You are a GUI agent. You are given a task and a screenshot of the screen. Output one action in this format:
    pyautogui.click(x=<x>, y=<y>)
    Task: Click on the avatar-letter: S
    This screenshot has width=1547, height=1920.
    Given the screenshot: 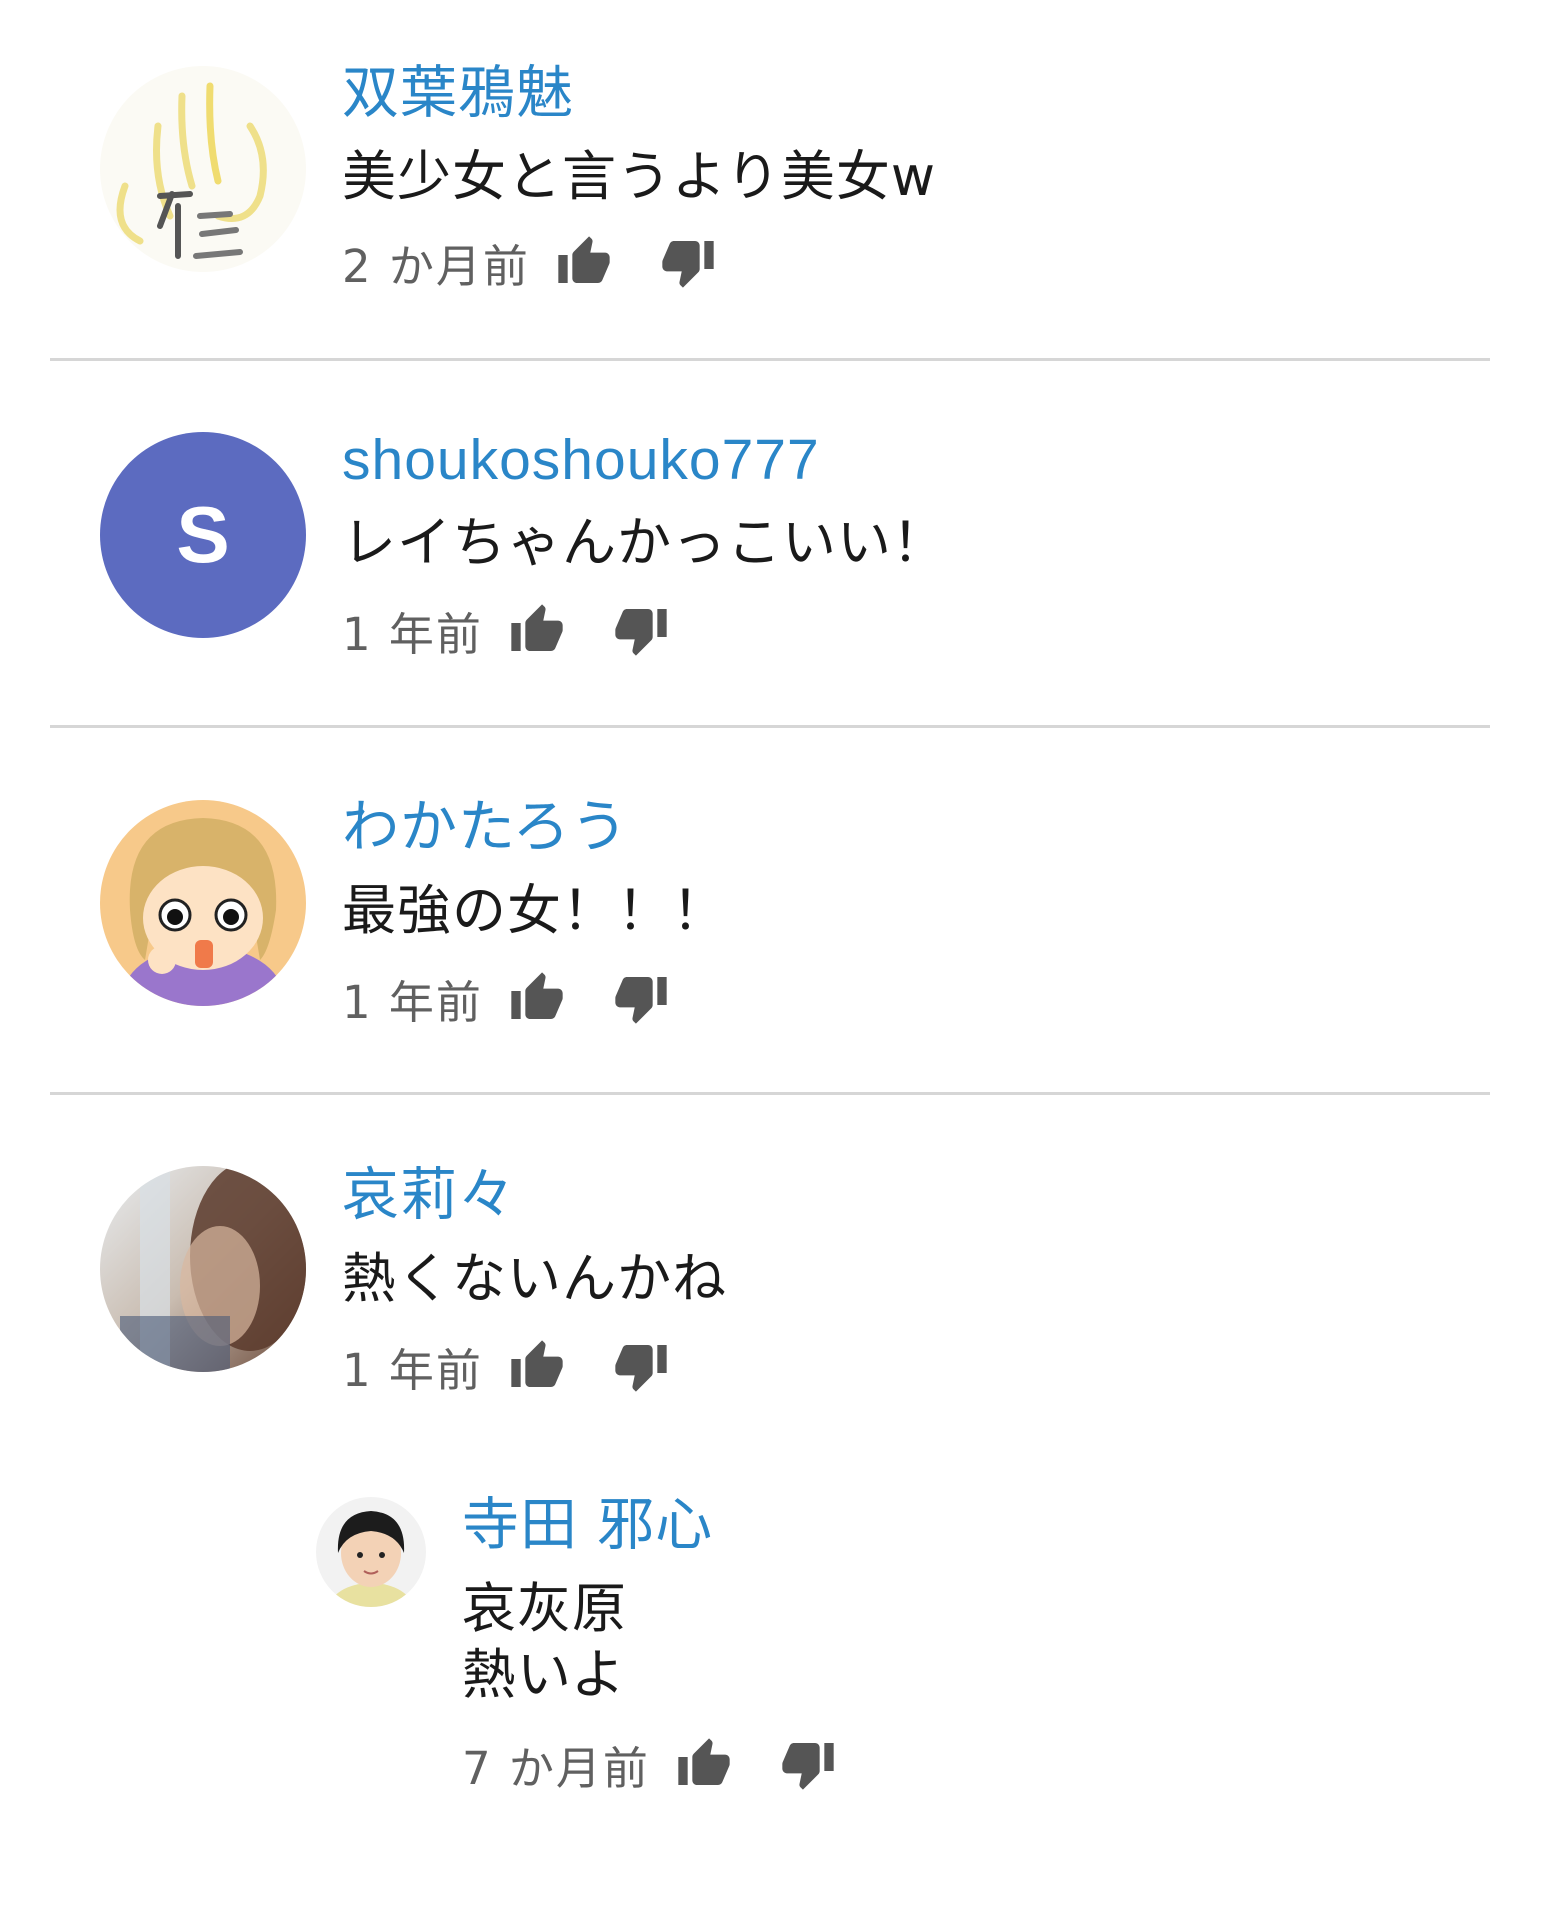 What is the action you would take?
    pyautogui.click(x=203, y=534)
    